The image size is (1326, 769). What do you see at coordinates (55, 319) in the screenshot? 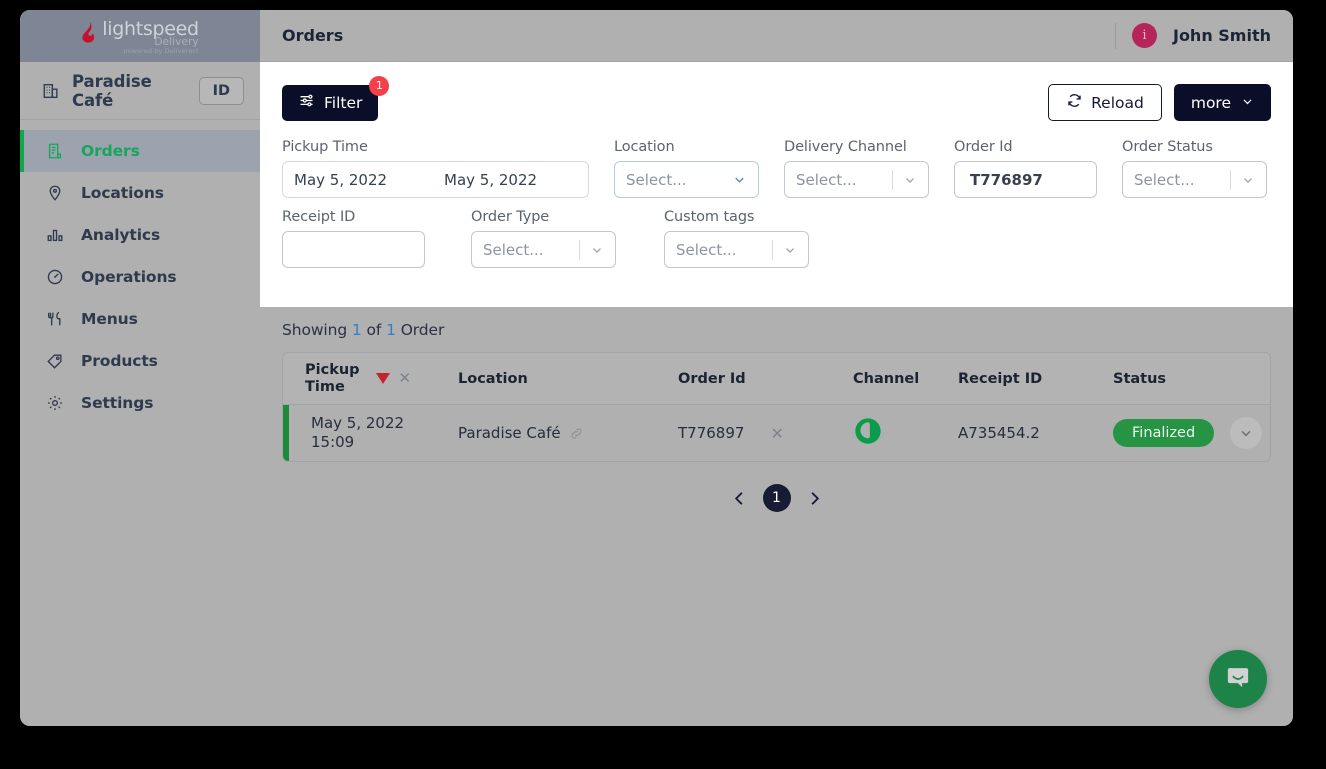
I see `cutlery-icon` at bounding box center [55, 319].